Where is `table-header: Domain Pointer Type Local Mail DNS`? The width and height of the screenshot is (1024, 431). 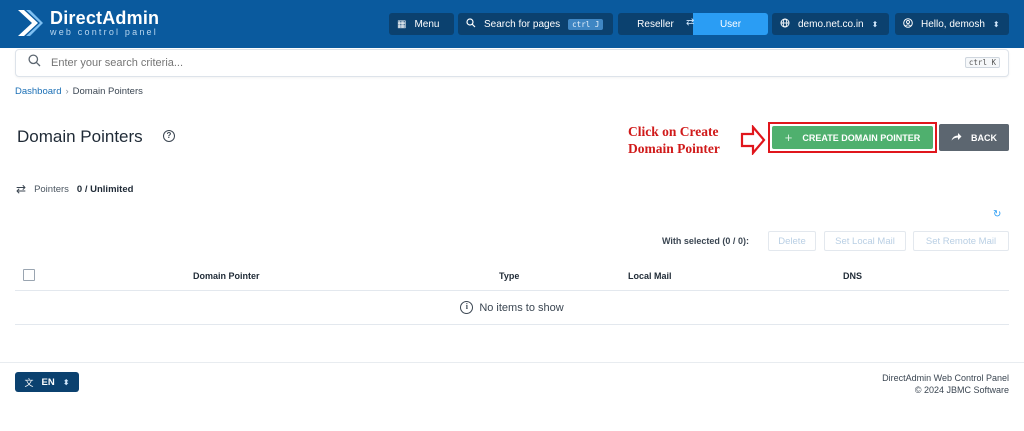
table-header: Domain Pointer Type Local Mail DNS is located at coordinates (512, 276).